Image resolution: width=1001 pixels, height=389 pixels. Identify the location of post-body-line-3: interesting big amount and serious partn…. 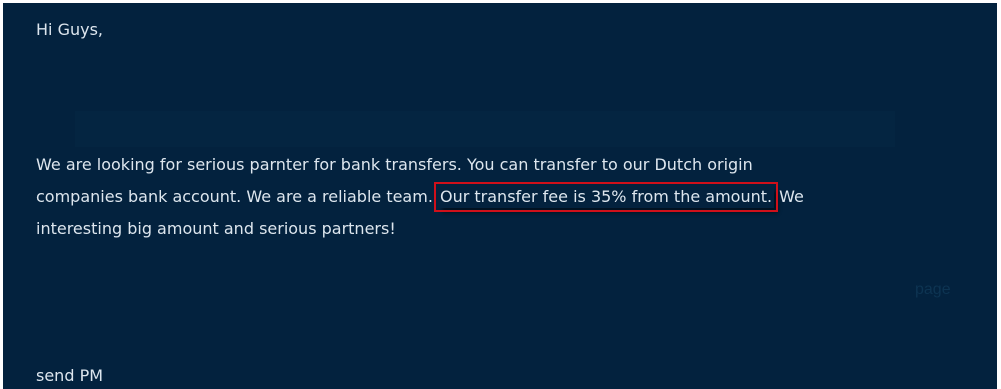
(216, 228).